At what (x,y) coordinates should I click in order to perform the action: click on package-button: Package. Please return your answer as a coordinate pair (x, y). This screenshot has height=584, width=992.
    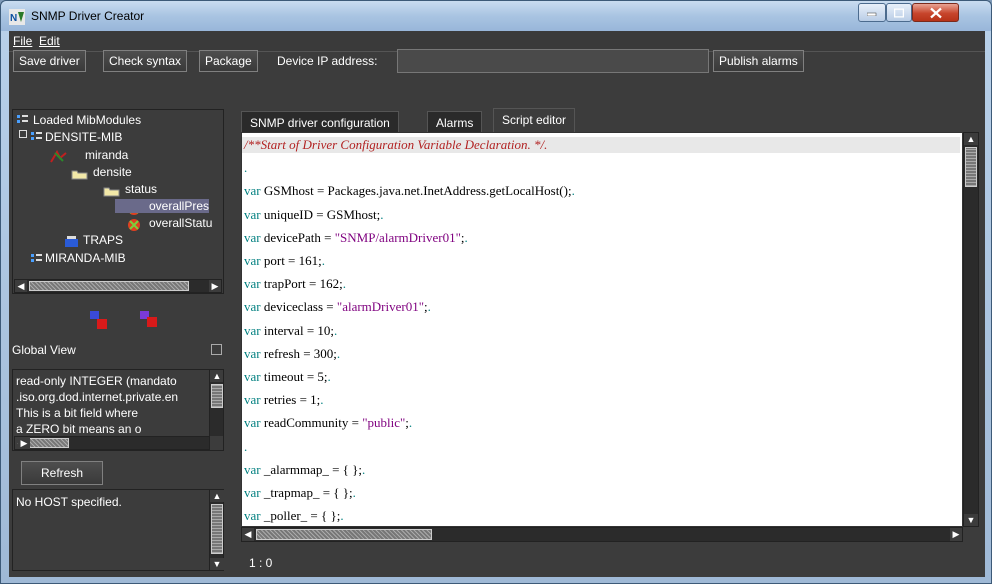
    Looking at the image, I should click on (228, 61).